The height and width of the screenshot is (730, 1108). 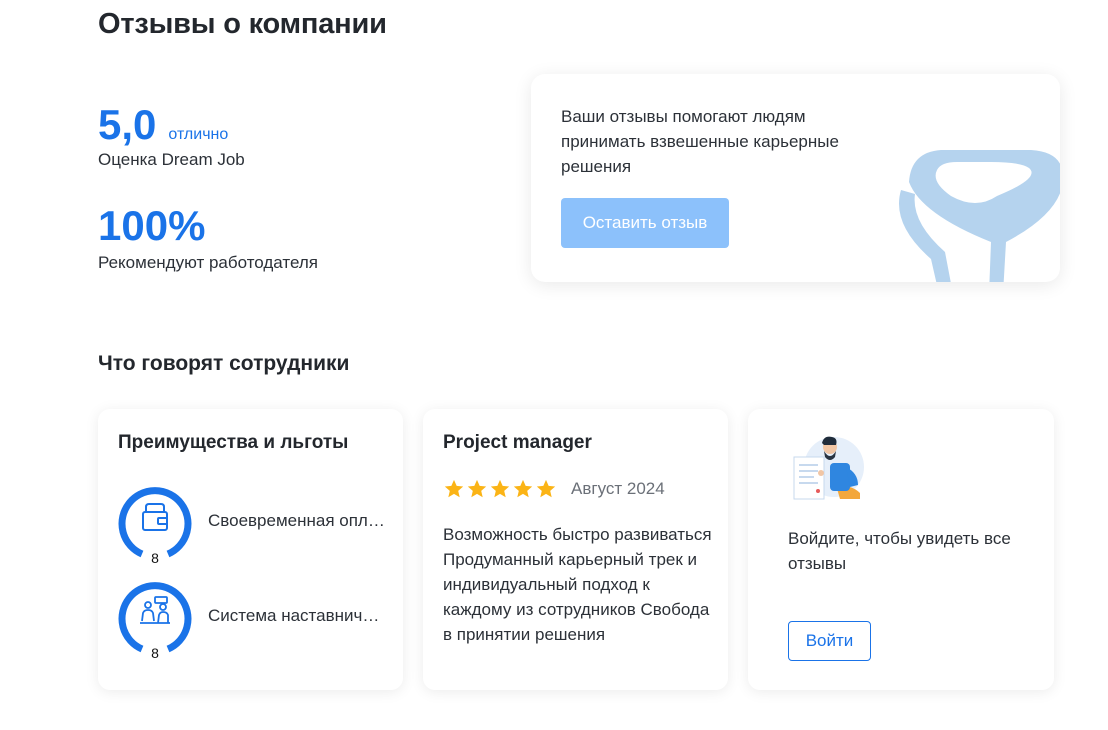 I want to click on review-title: Project manager, so click(x=517, y=442).